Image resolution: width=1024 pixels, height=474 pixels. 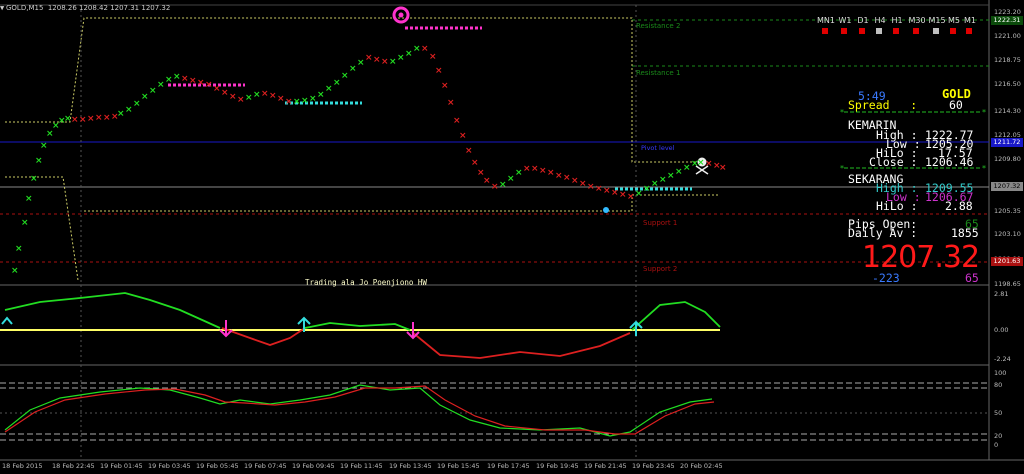 I want to click on time-tick: 19 Feb 21:45, so click(x=605, y=466).